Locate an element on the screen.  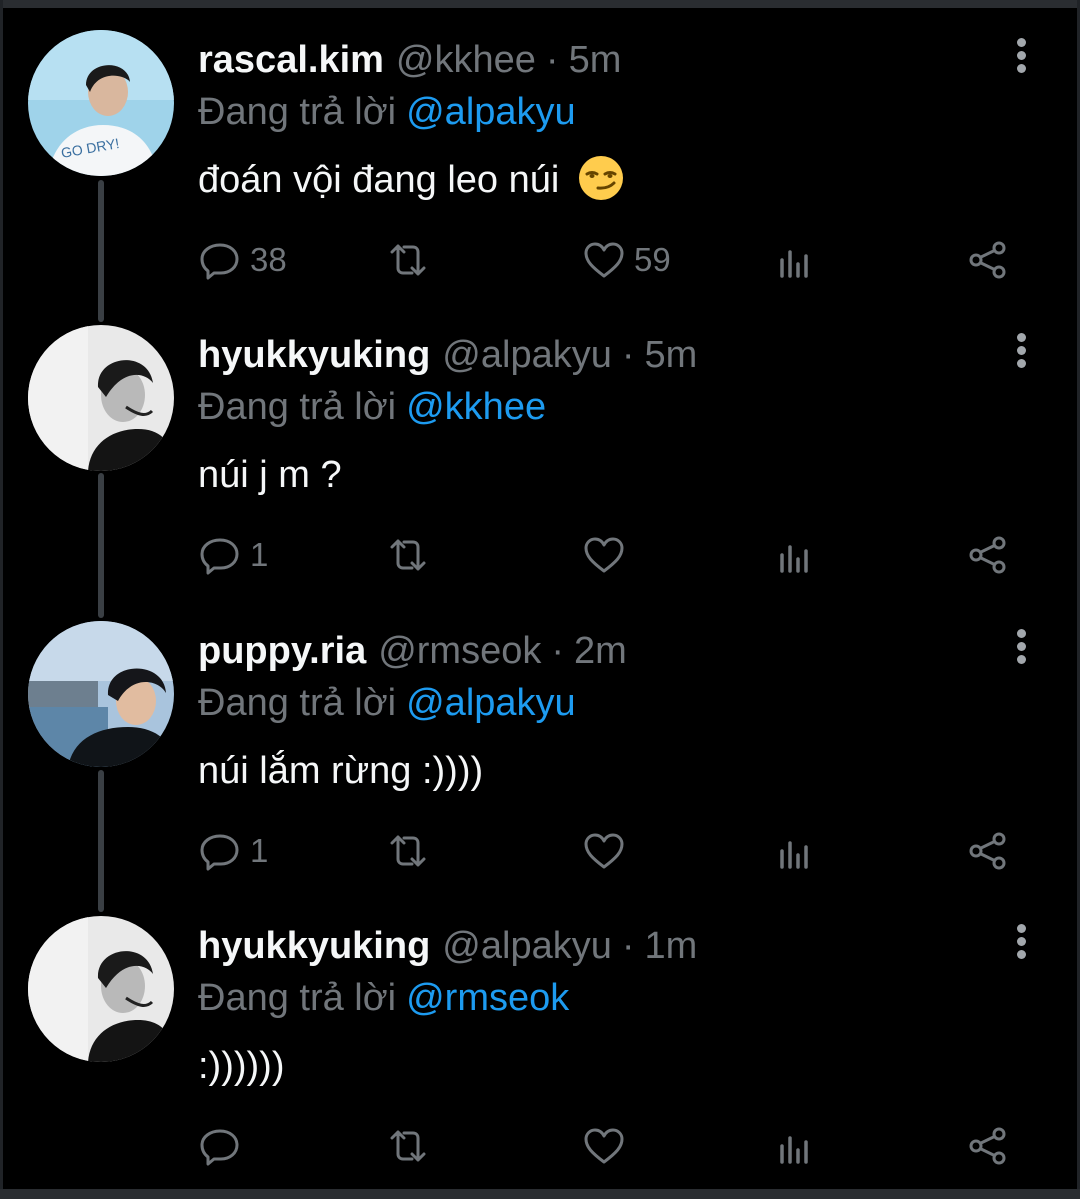
replying-to: Đang trả lời @rmseok is located at coordinates (383, 998).